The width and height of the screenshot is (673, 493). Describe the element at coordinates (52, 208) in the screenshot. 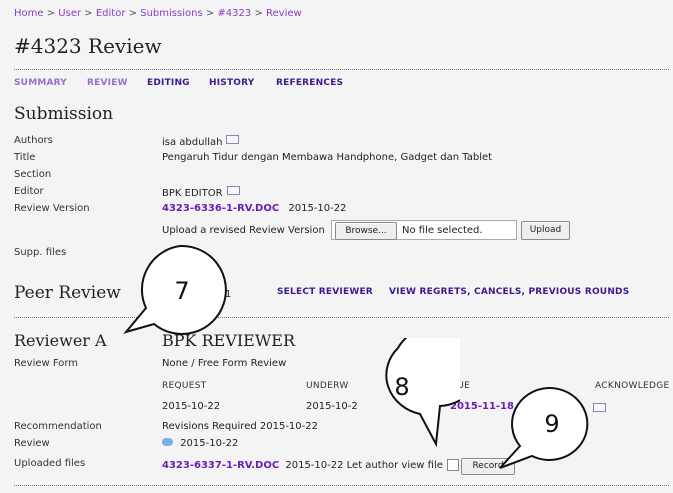

I see `review-version-label: Review Version` at that location.